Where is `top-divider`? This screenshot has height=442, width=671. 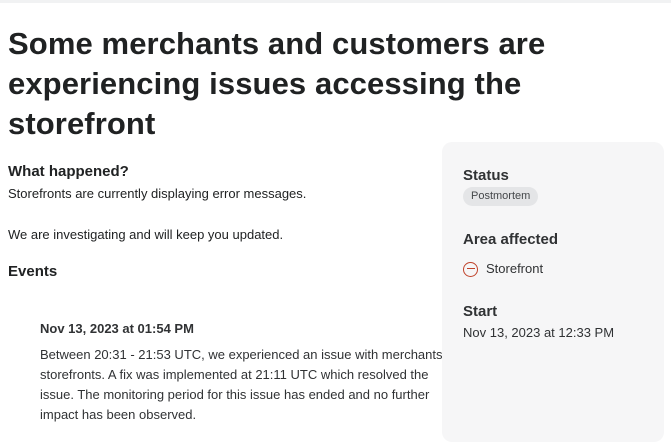 top-divider is located at coordinates (335, 1).